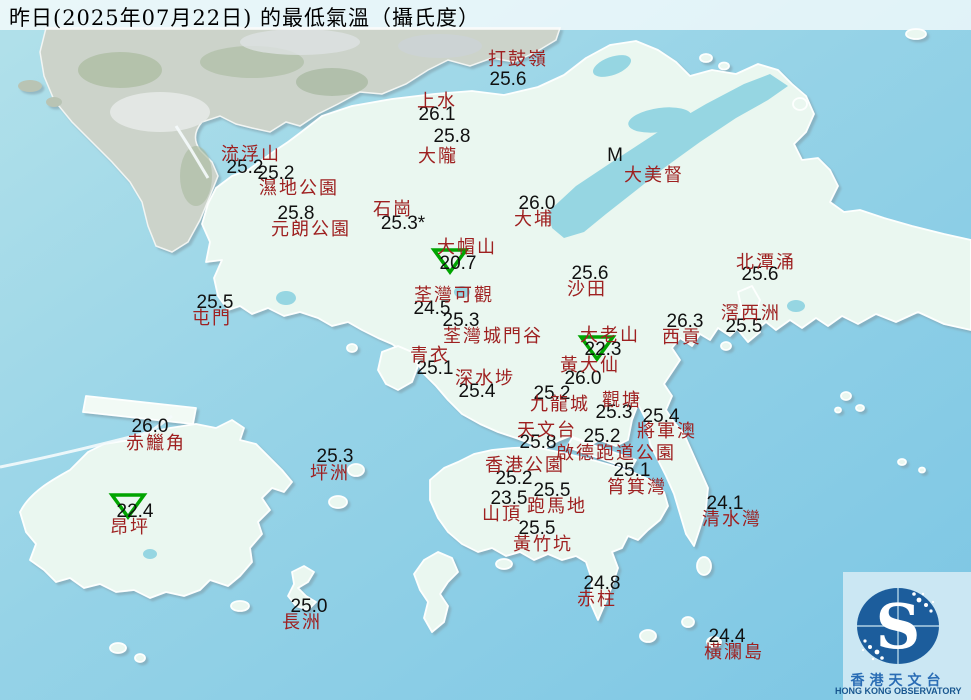 The height and width of the screenshot is (700, 971). I want to click on station-name: 昂坪, so click(130, 527).